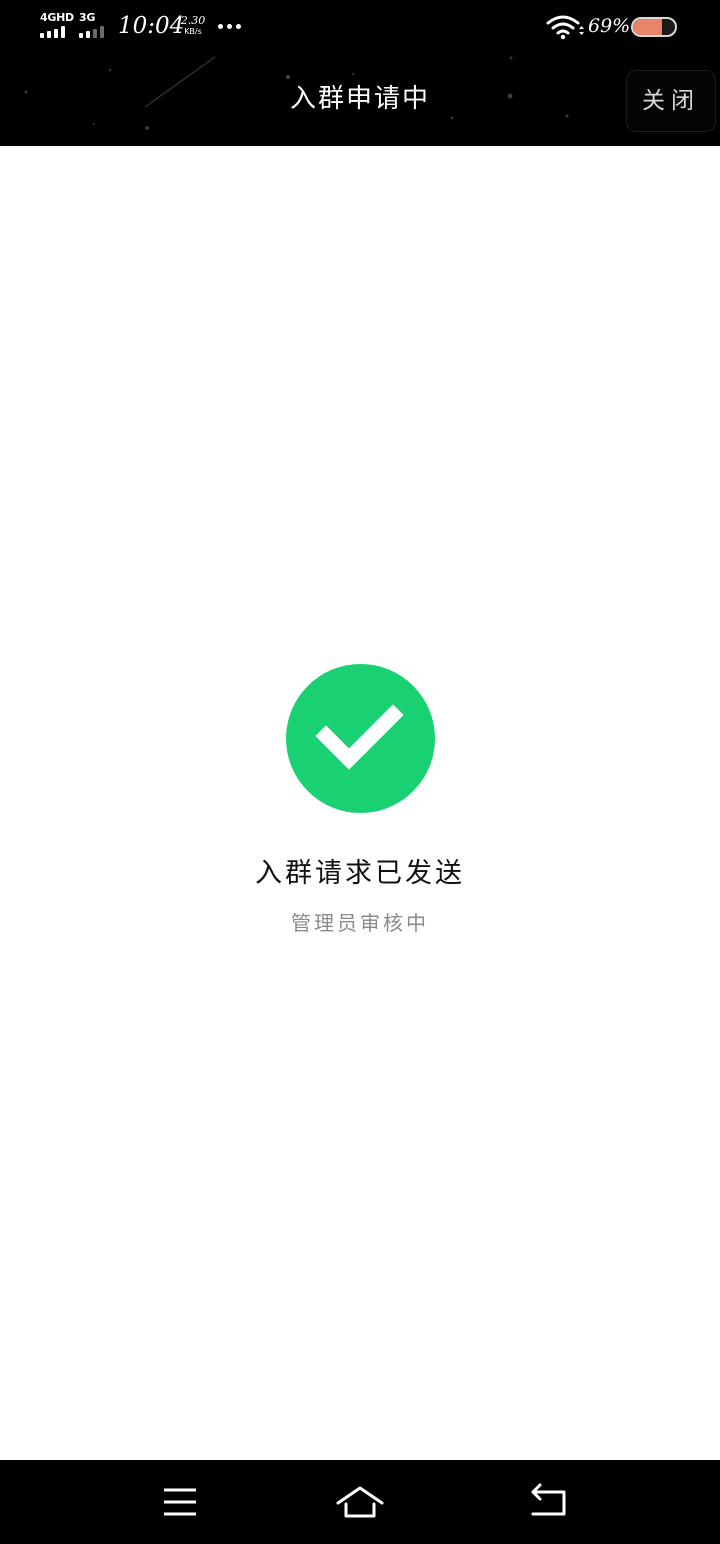 This screenshot has height=1544, width=720. What do you see at coordinates (360, 73) in the screenshot?
I see `header-bar: 4GHD 3G 10:04 2.30 KB/s 69% 入群申请中 关闭` at bounding box center [360, 73].